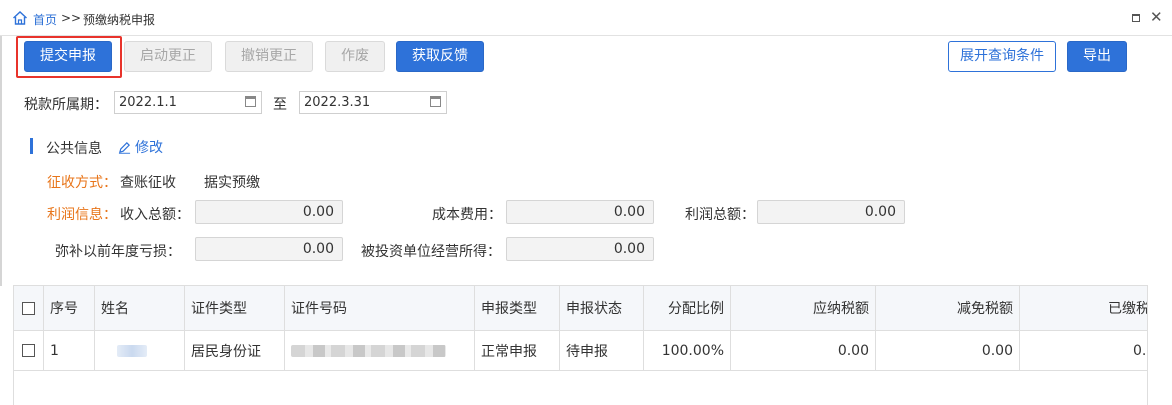  What do you see at coordinates (235, 308) in the screenshot?
I see `header-id-type: 证件类型` at bounding box center [235, 308].